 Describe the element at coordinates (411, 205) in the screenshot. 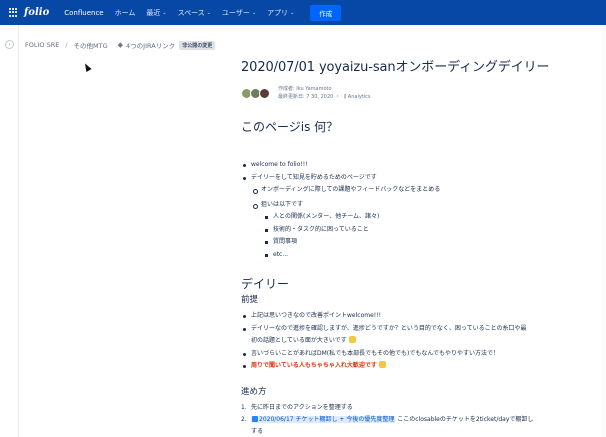

I see `list-item: 狙いは以下です` at that location.